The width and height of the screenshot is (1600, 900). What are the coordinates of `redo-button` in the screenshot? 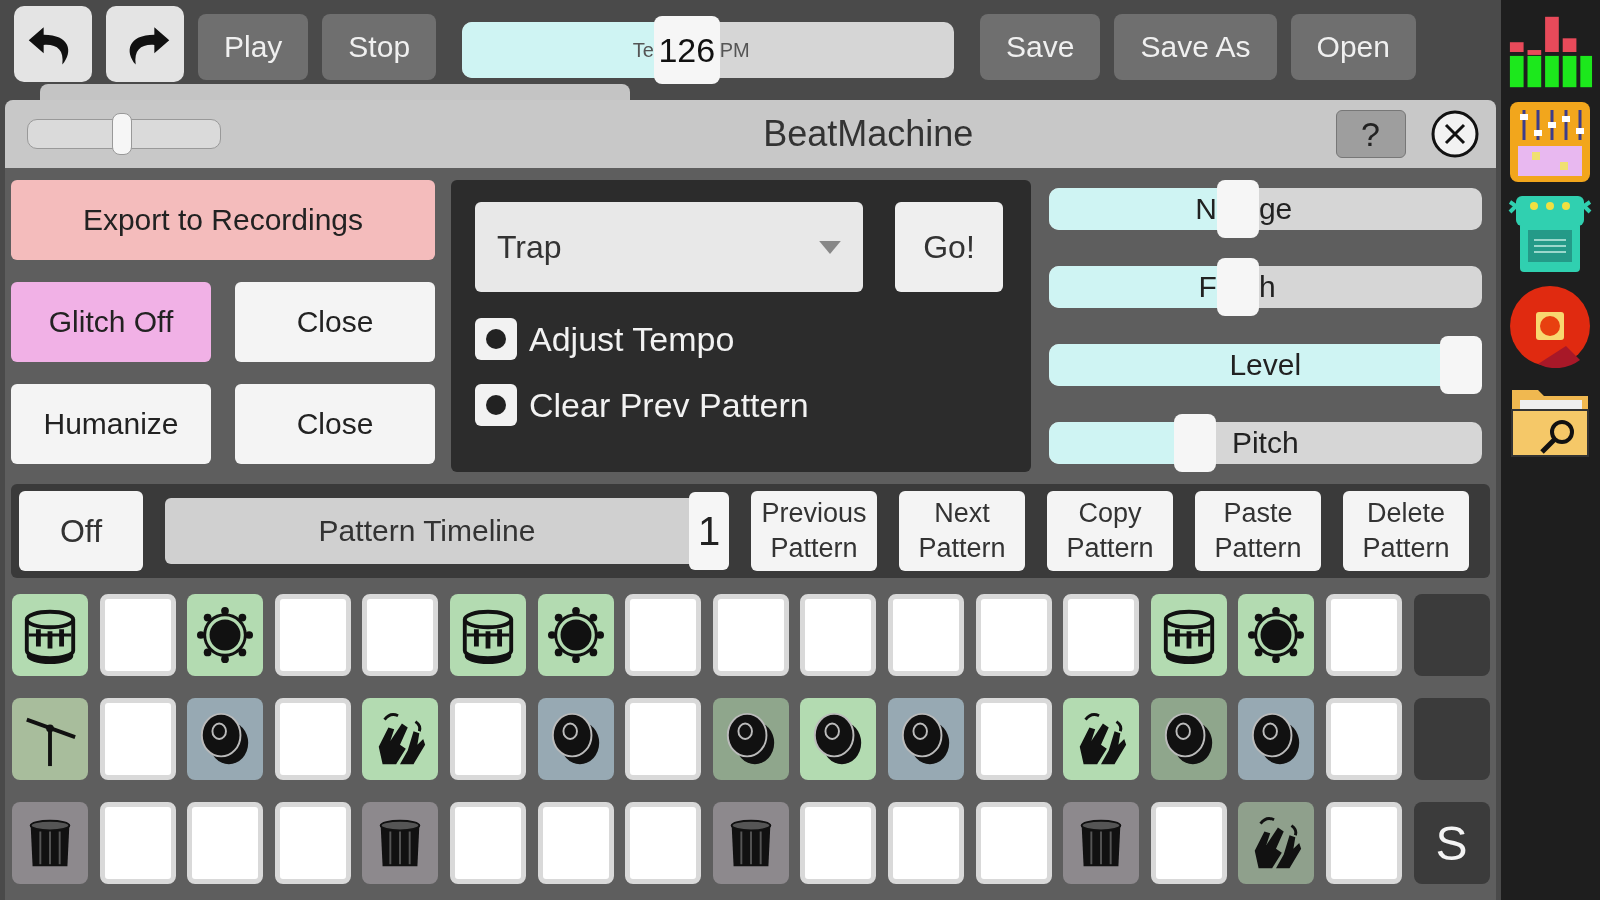 It's located at (145, 44).